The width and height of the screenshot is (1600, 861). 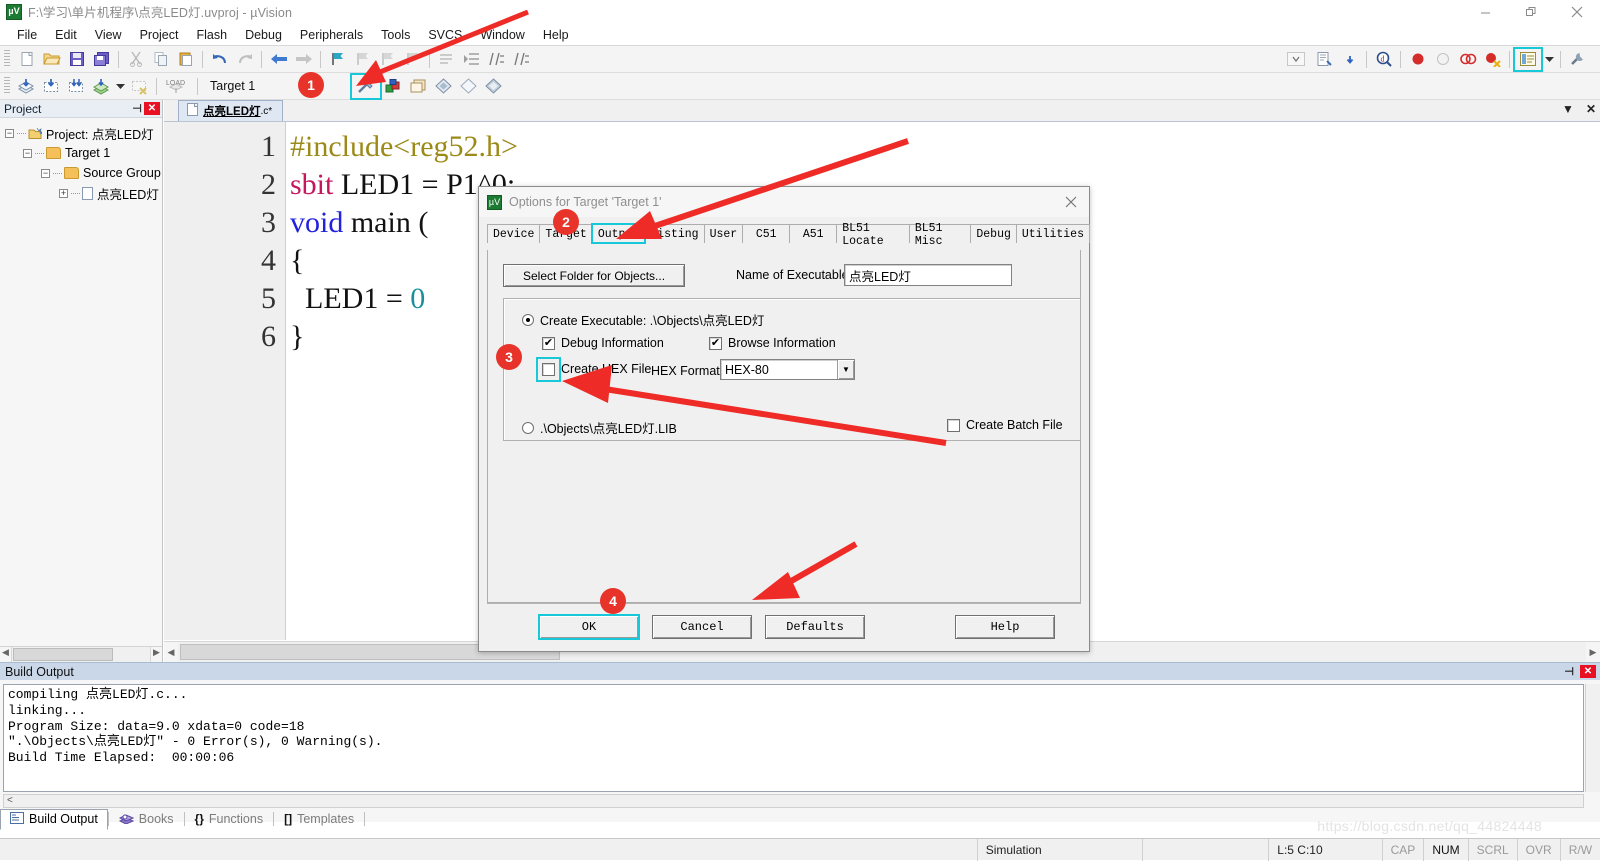 What do you see at coordinates (297, 337) in the screenshot?
I see `code-line: }` at bounding box center [297, 337].